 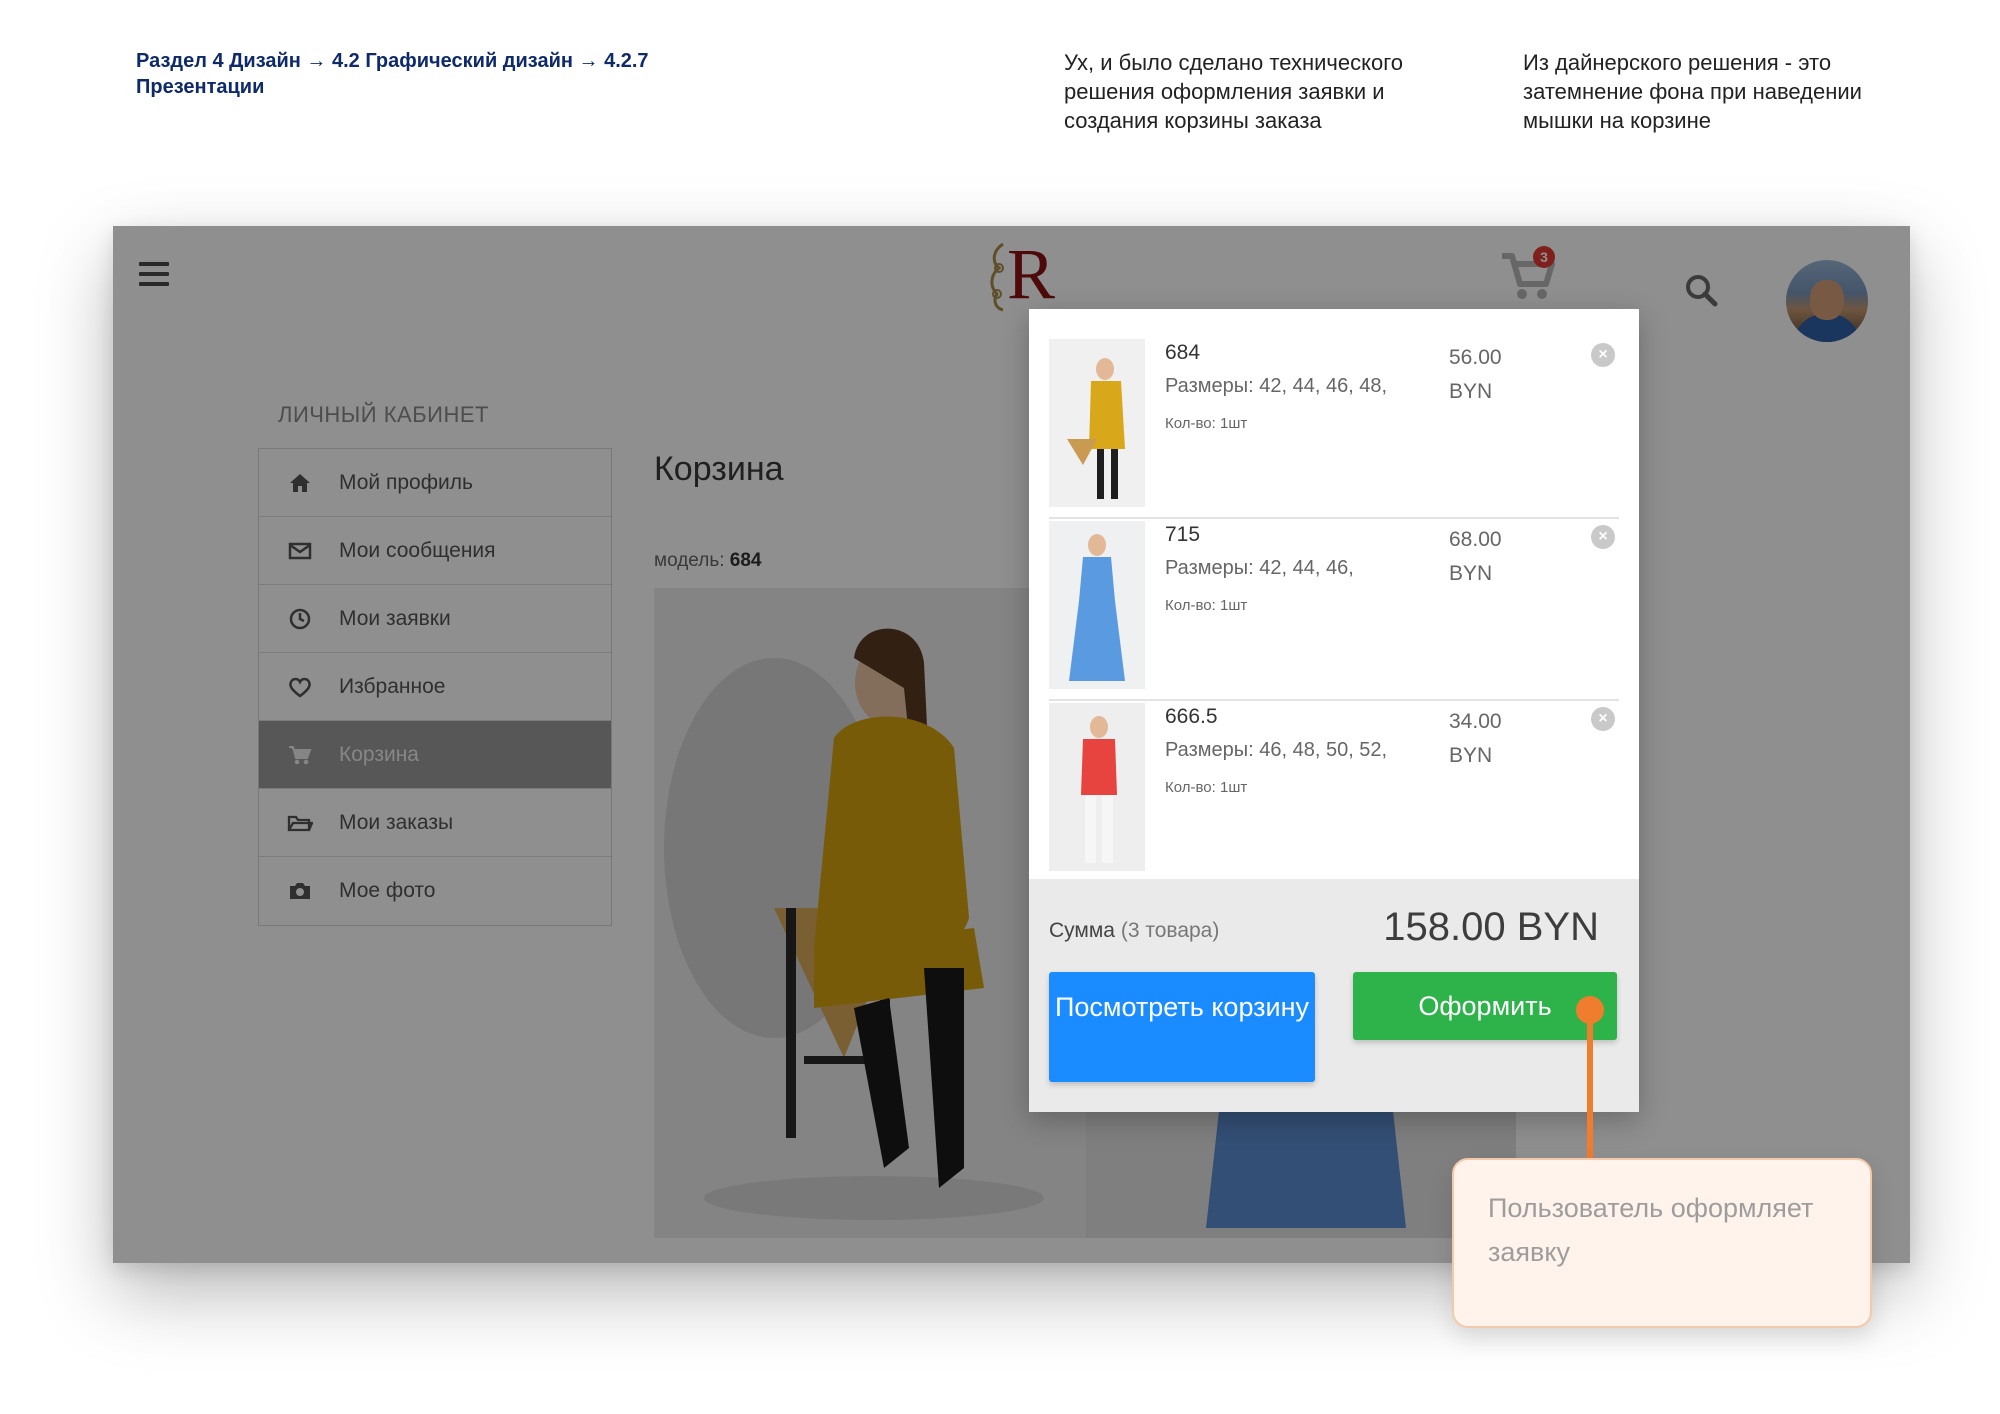 I want to click on annotation-callout: Пользователь оформляет заявку, so click(x=1662, y=1243).